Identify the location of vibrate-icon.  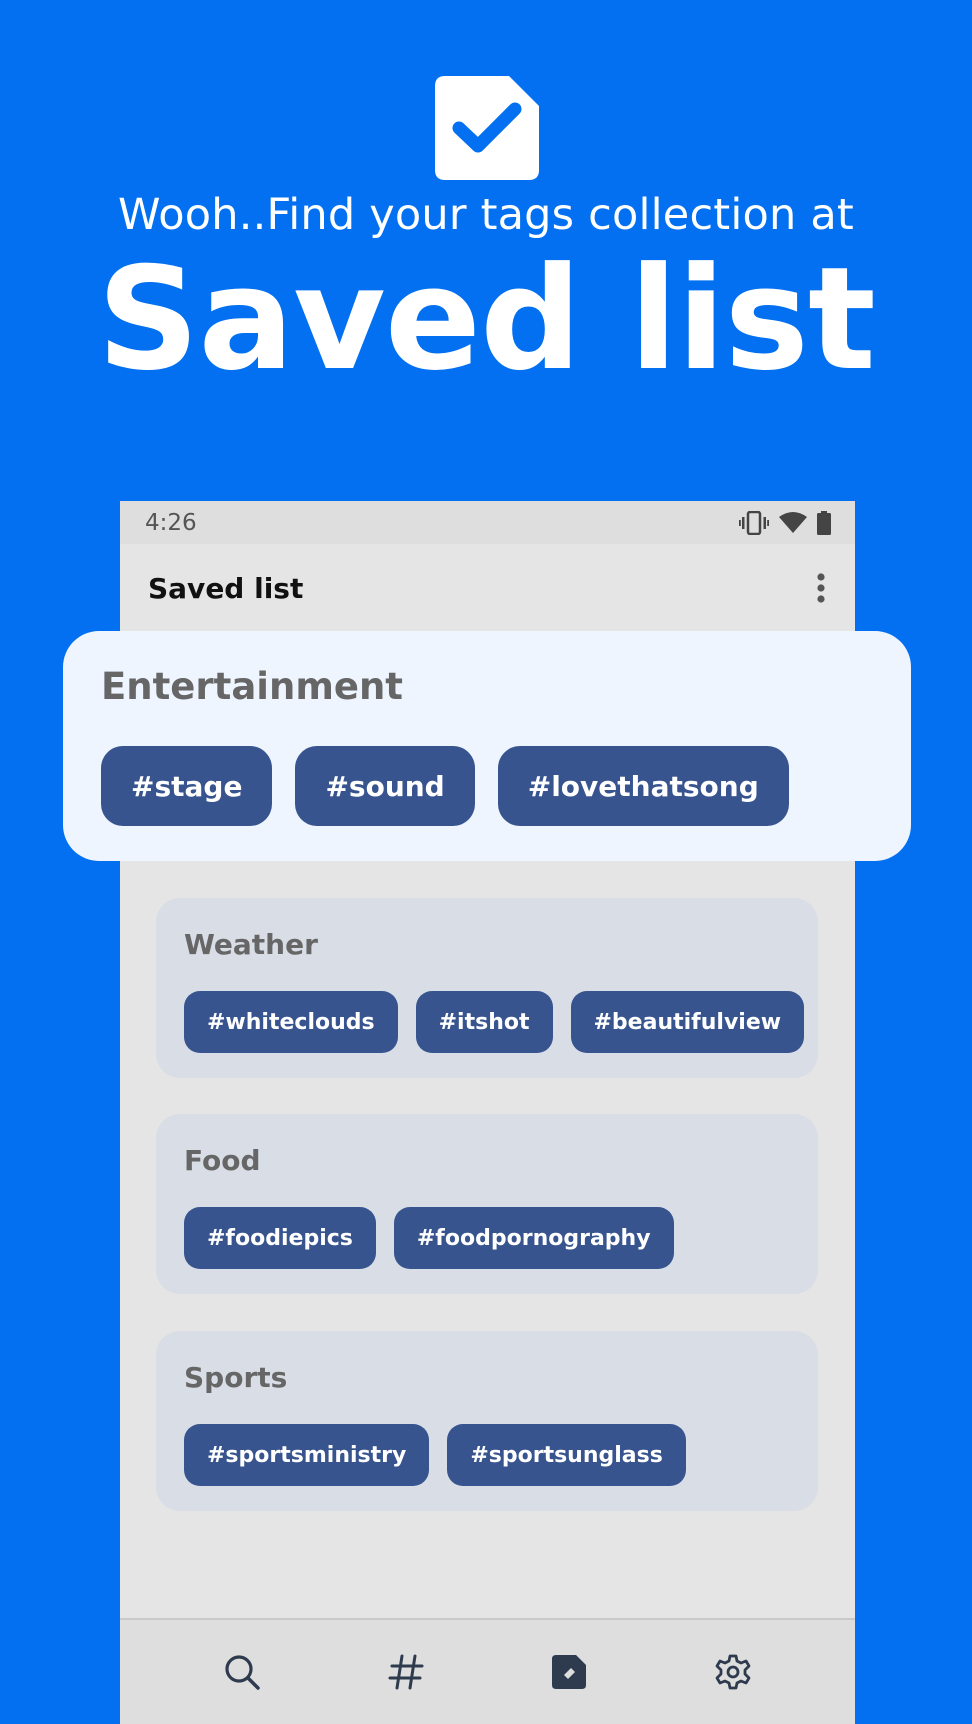
(754, 522).